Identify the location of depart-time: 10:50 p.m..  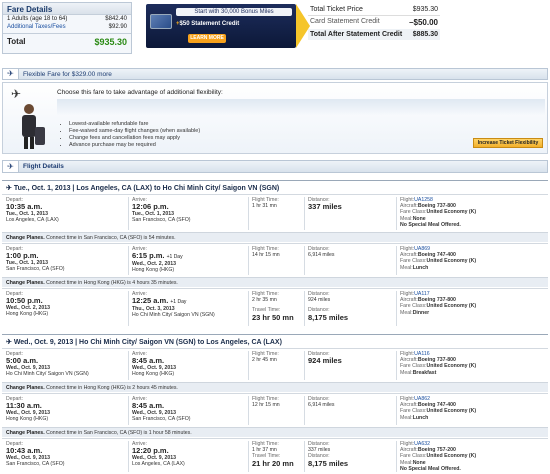
(24, 301).